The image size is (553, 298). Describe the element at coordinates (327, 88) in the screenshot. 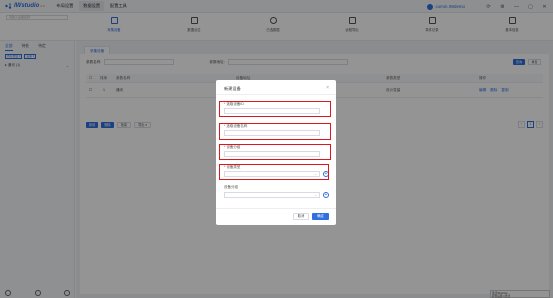

I see `close-icon: ×` at that location.